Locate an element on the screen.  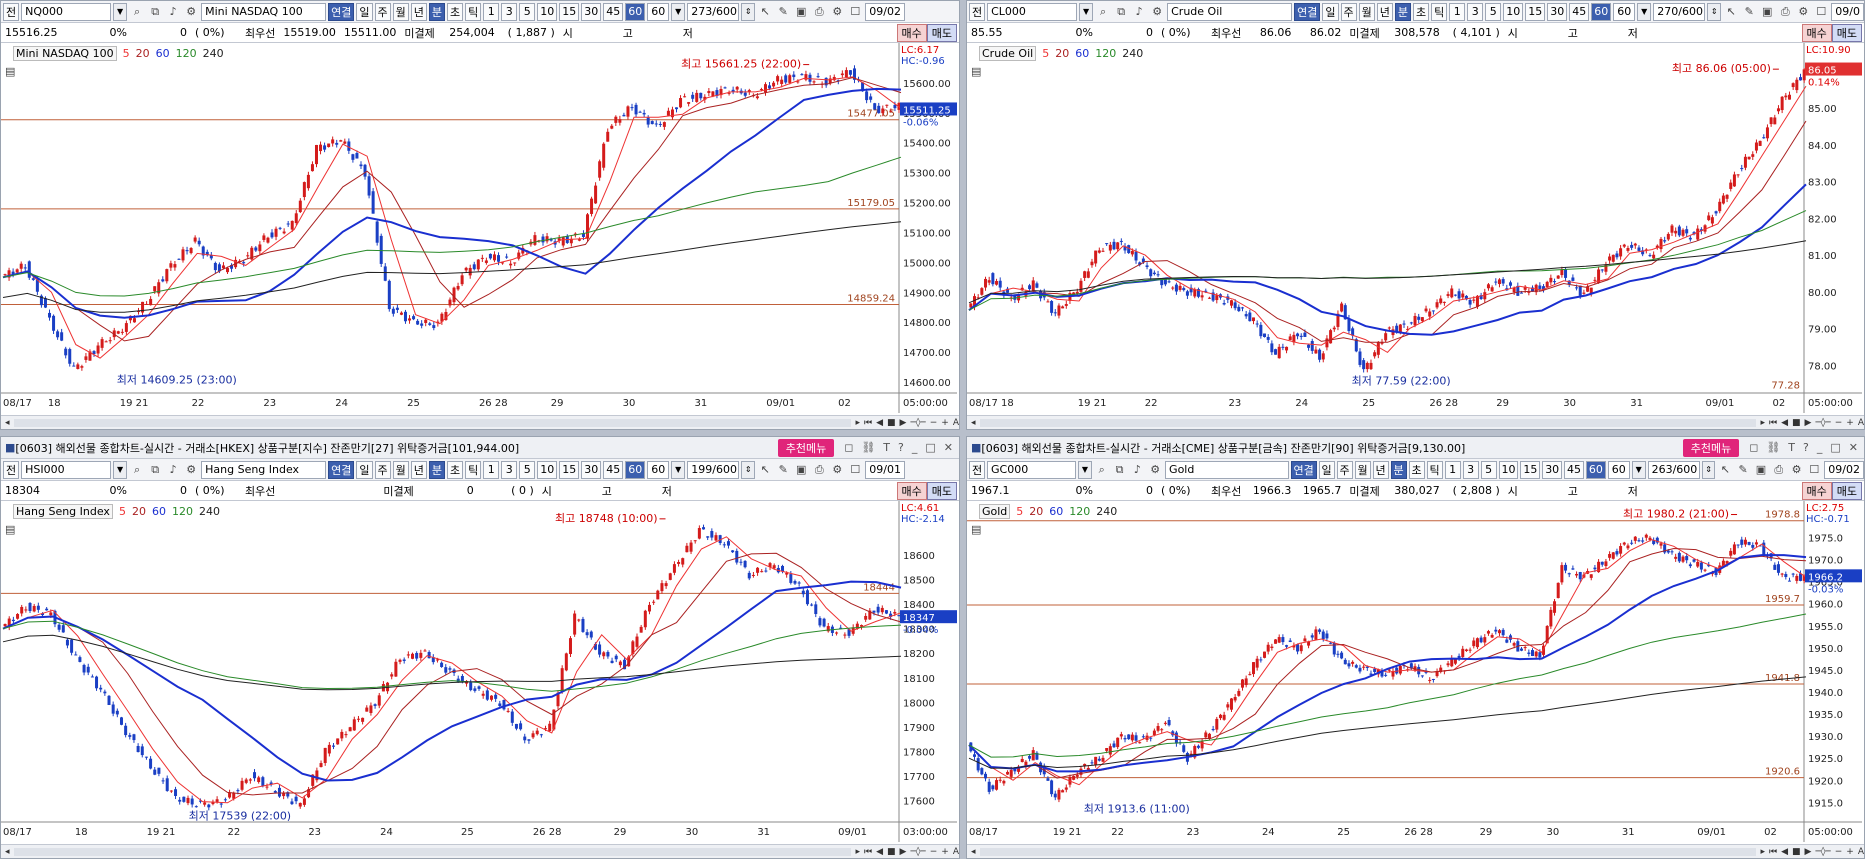
settings-small-icon: ⚙ is located at coordinates (1157, 12).